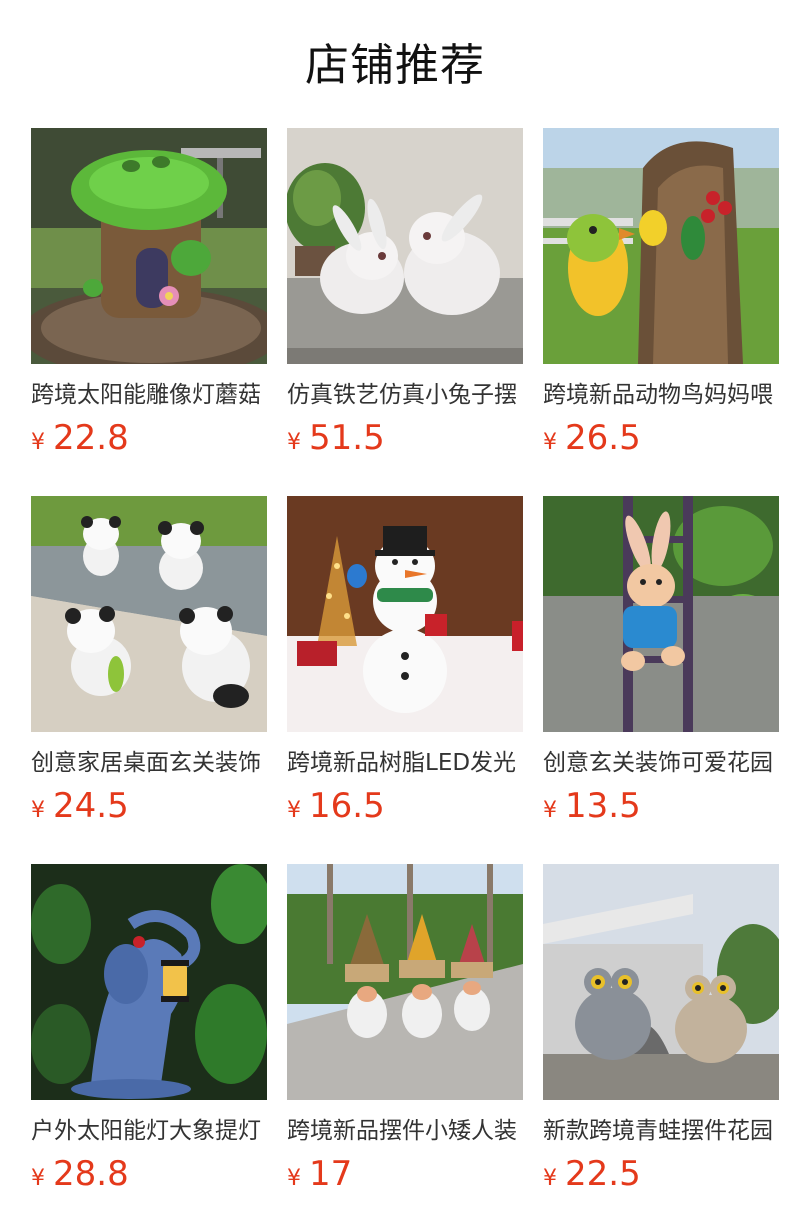 The height and width of the screenshot is (1232, 790). I want to click on product-card: 创意家居桌面玄关装饰 ¥ 24.5, so click(149, 661).